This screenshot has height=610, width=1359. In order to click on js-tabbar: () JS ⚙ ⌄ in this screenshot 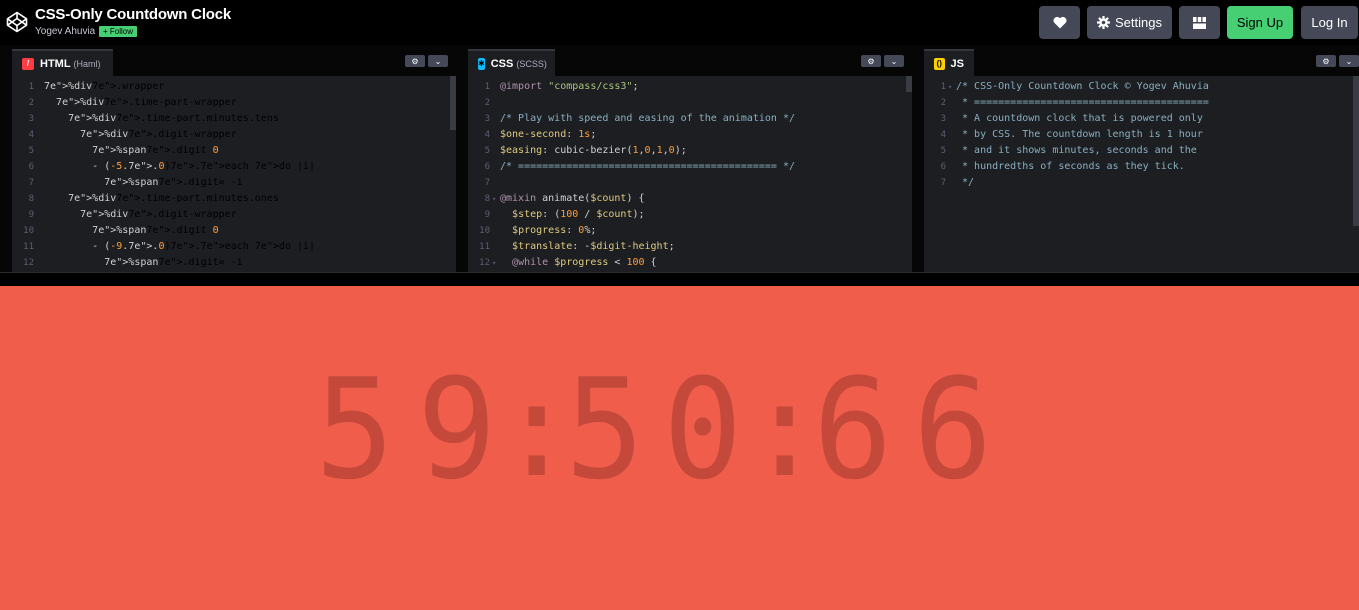, I will do `click(1141, 60)`.